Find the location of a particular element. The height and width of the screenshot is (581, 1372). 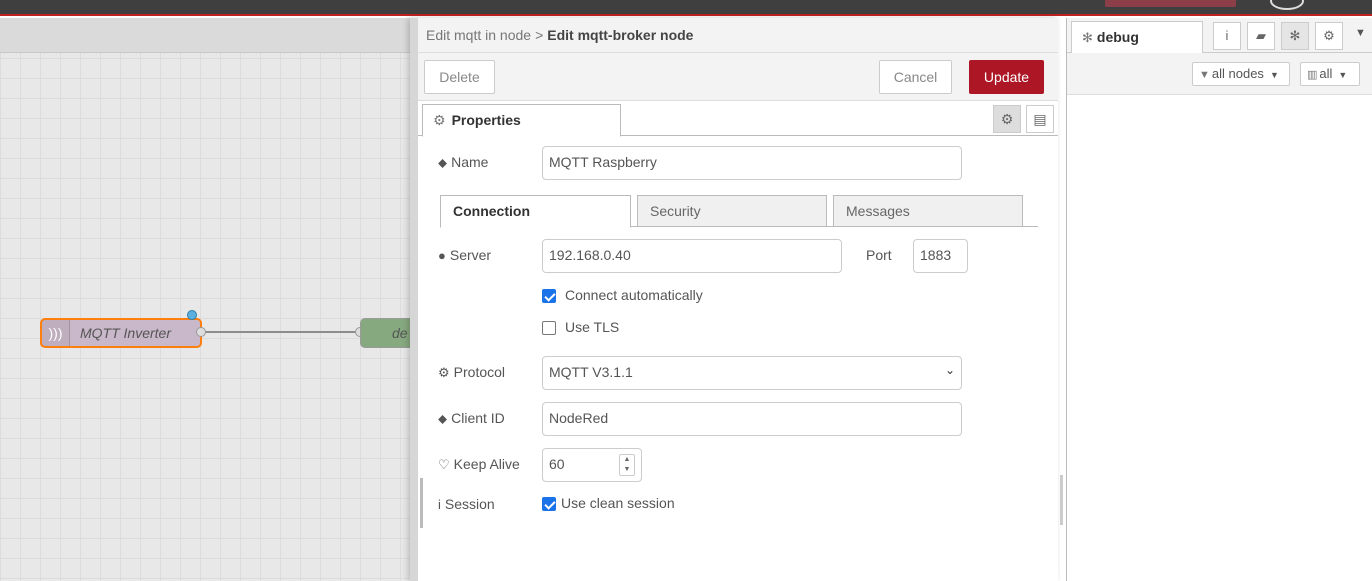

tab-connection: Connection is located at coordinates (535, 211).